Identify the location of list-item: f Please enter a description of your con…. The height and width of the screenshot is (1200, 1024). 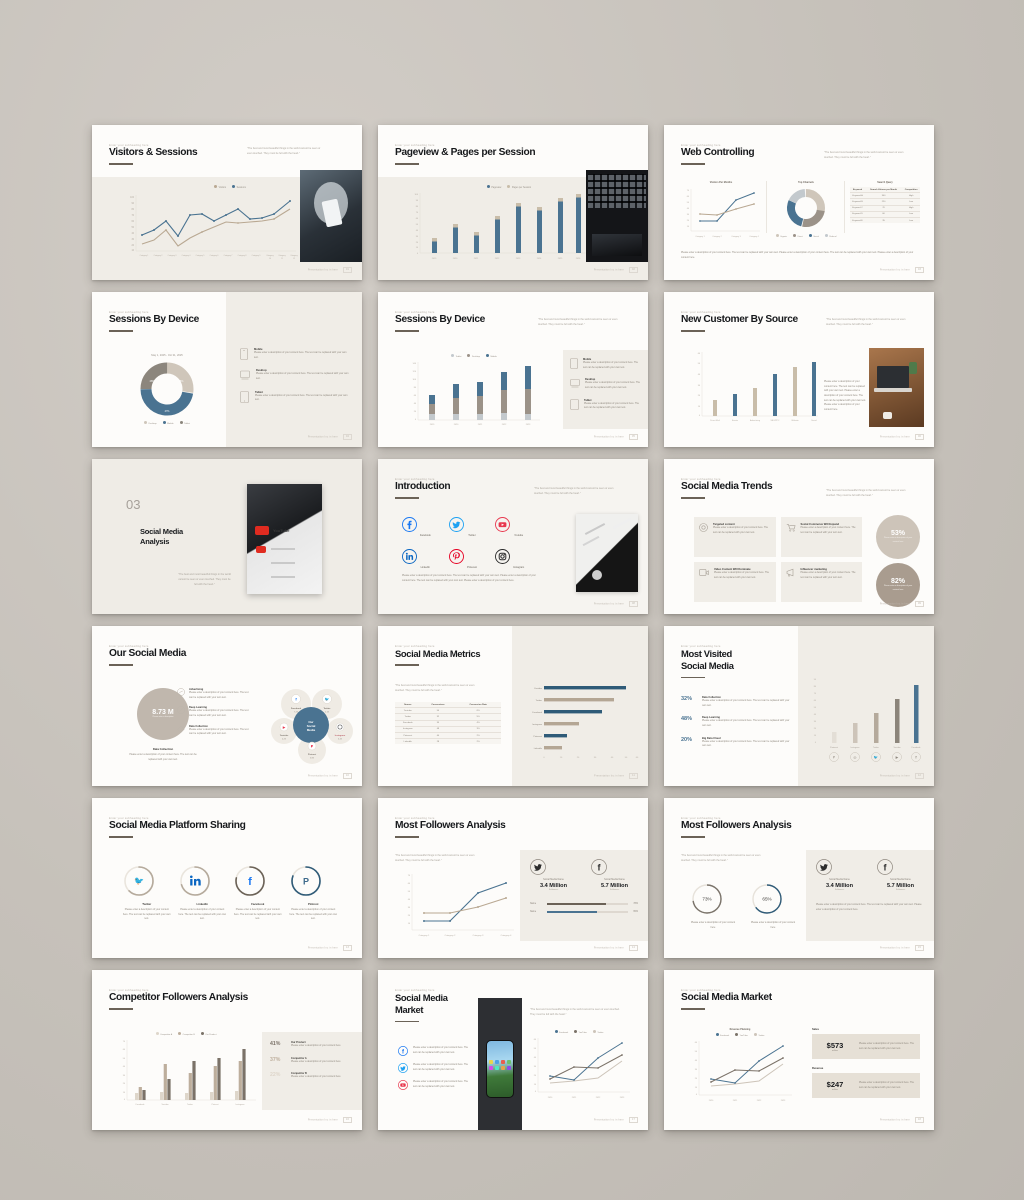
(435, 1051).